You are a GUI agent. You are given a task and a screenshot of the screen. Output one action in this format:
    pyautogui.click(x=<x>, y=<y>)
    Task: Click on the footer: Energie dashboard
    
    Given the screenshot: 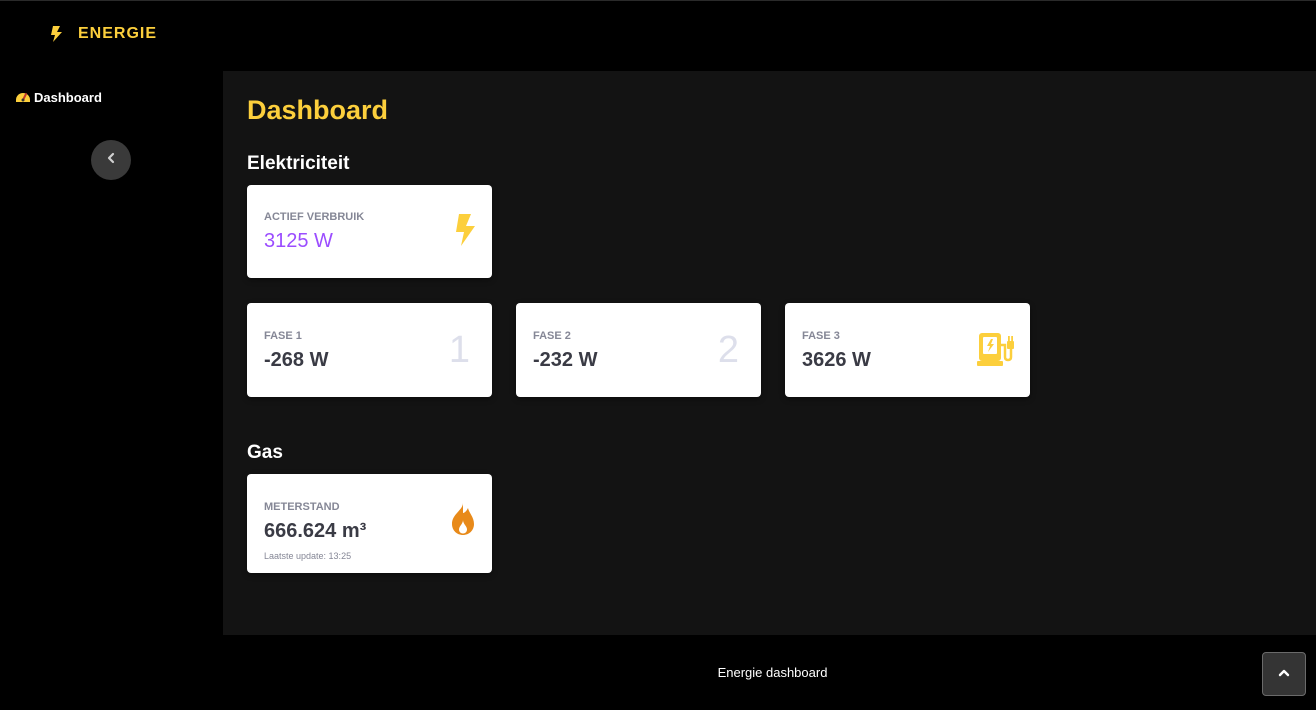 What is the action you would take?
    pyautogui.click(x=769, y=672)
    